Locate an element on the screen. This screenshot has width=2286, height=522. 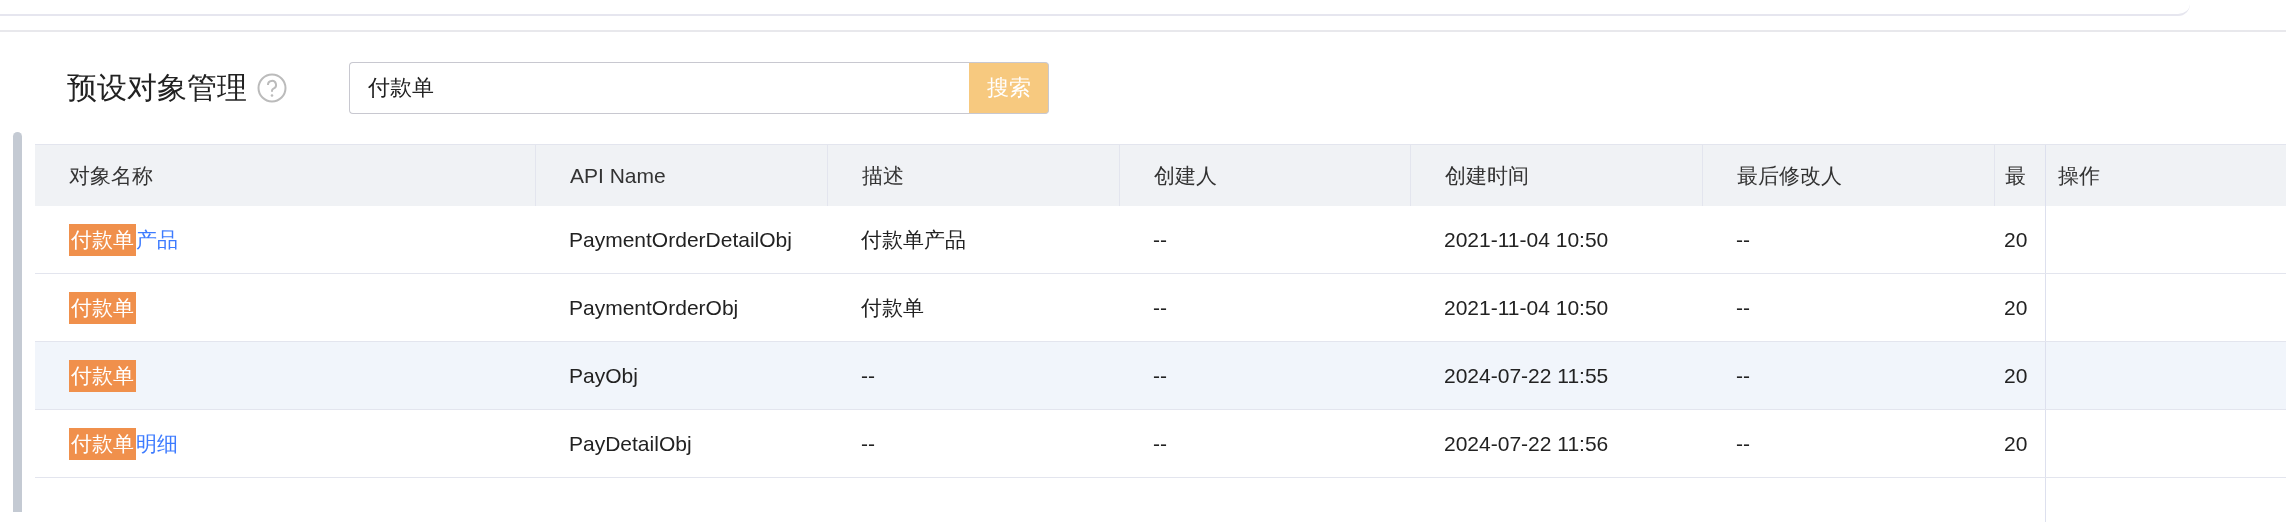
scrollbar is located at coordinates (17, 322).